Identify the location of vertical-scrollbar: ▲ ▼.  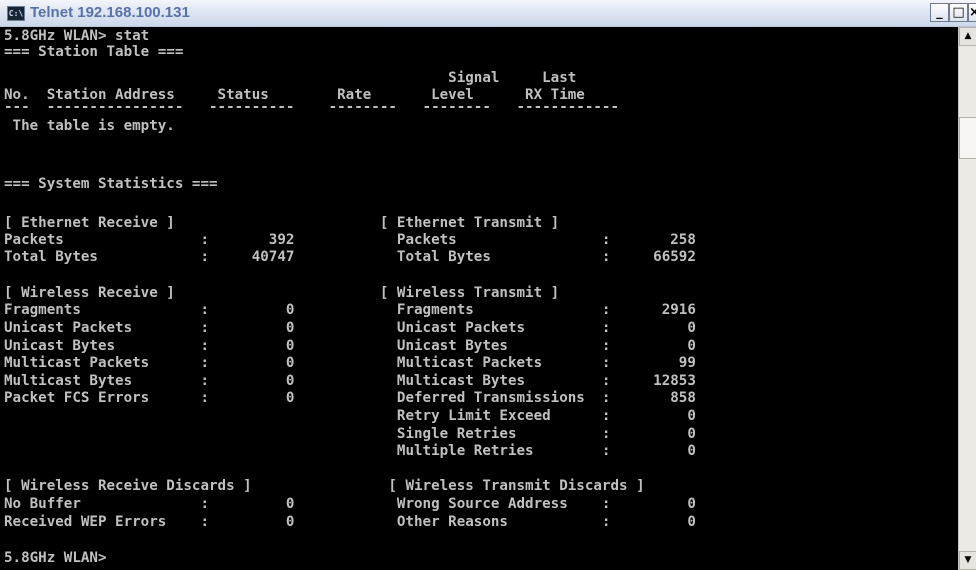
(967, 298).